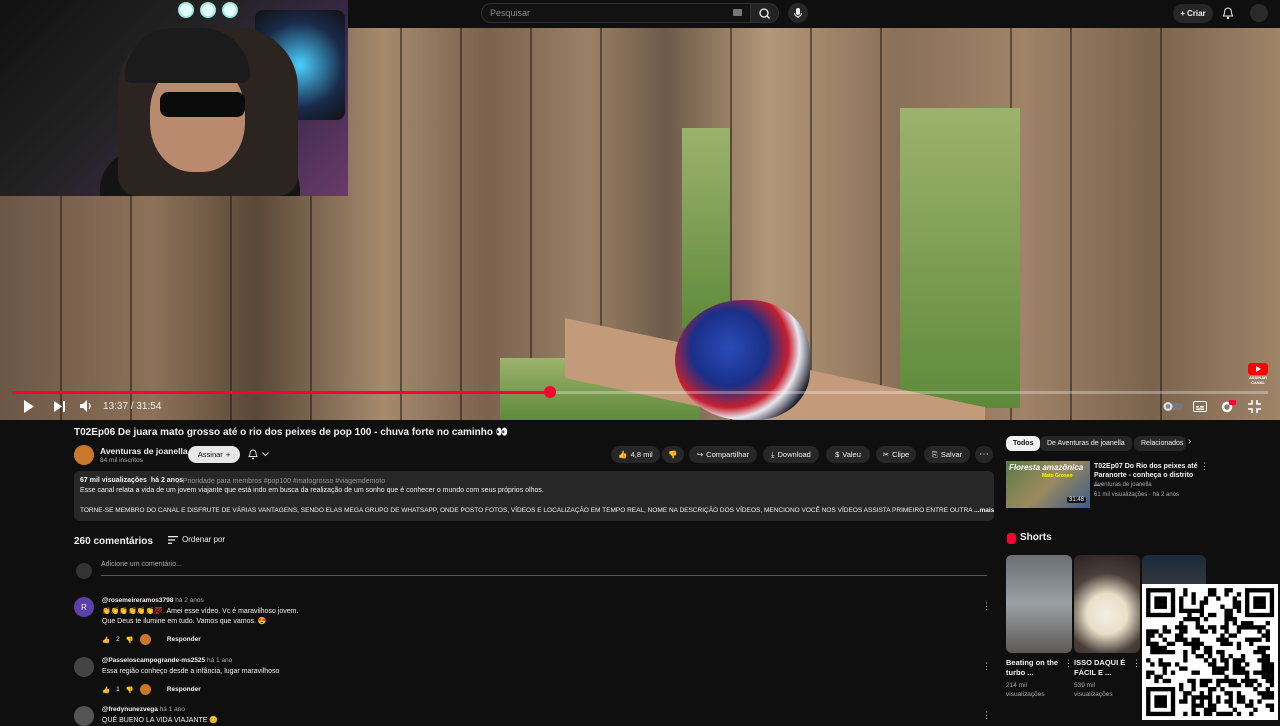  What do you see at coordinates (151, 639) in the screenshot?
I see `comment-actions: 👍 2 👎 Responder` at bounding box center [151, 639].